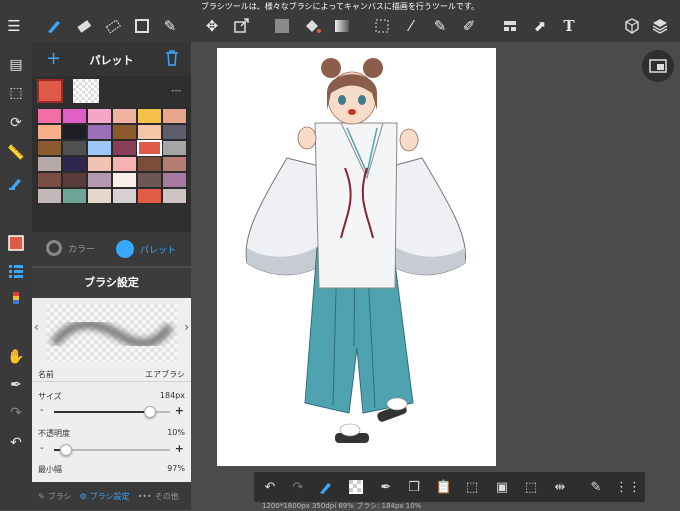 This screenshot has width=680, height=511. Describe the element at coordinates (632, 26) in the screenshot. I see `materials-icon` at that location.